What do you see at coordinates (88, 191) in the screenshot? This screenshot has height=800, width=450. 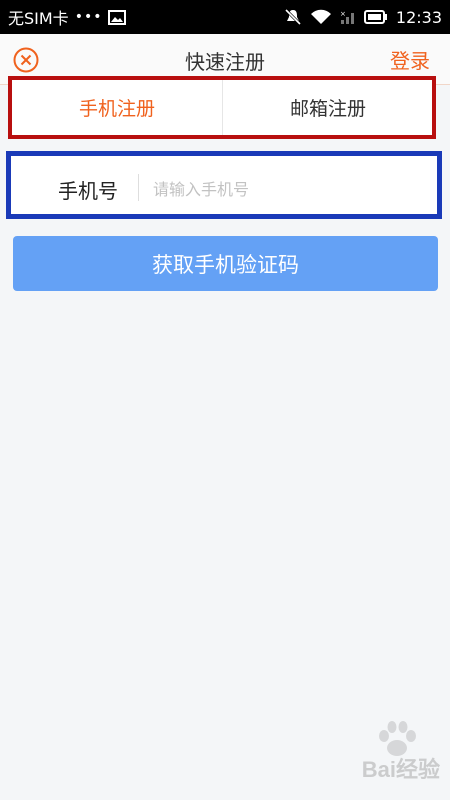 I see `phone-label: 手机号` at bounding box center [88, 191].